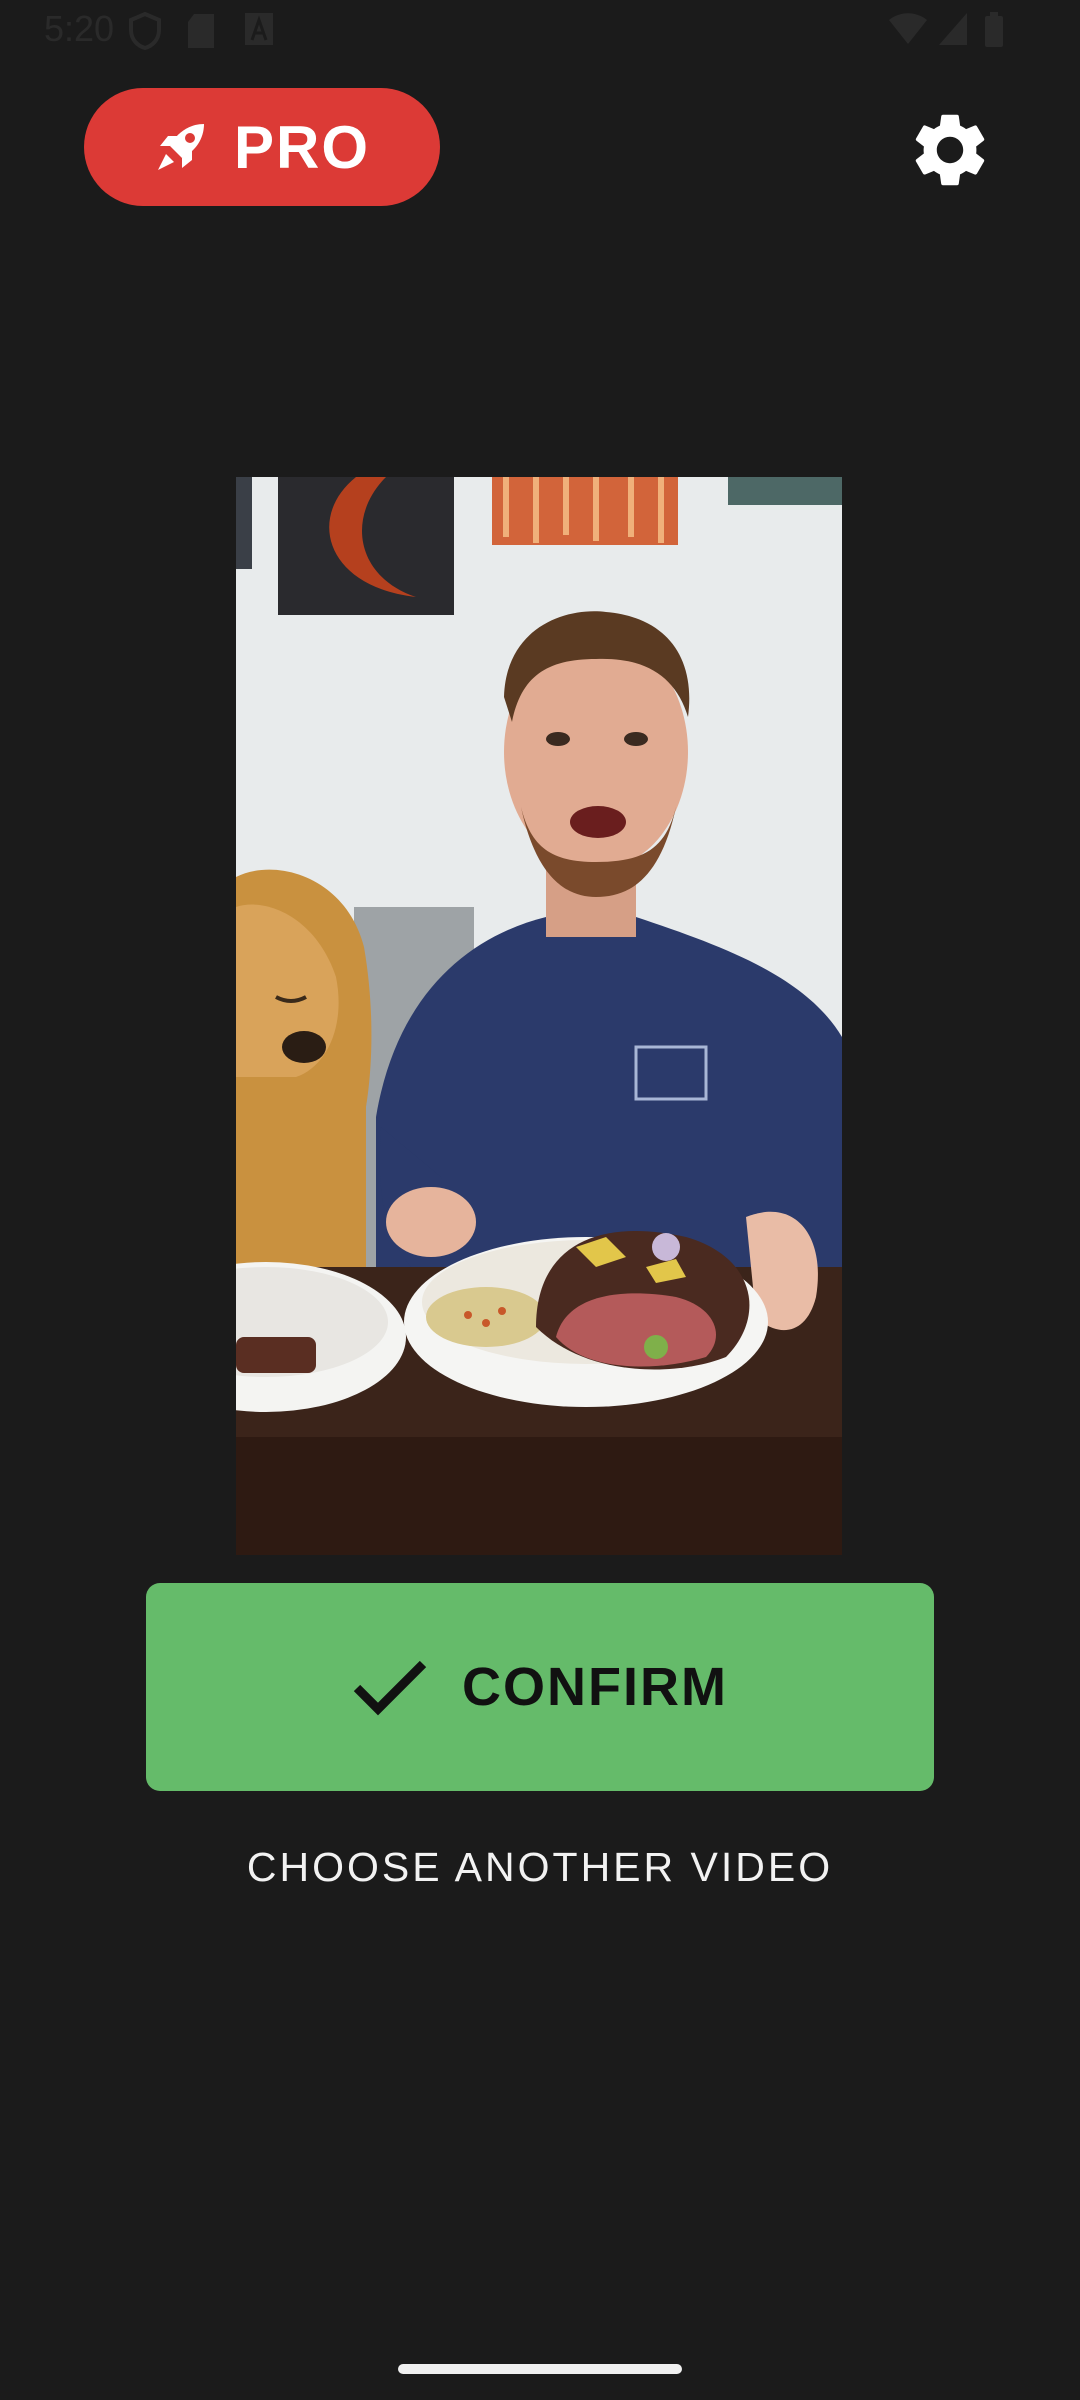 The height and width of the screenshot is (2400, 1080). What do you see at coordinates (259, 29) in the screenshot?
I see `font-a-icon` at bounding box center [259, 29].